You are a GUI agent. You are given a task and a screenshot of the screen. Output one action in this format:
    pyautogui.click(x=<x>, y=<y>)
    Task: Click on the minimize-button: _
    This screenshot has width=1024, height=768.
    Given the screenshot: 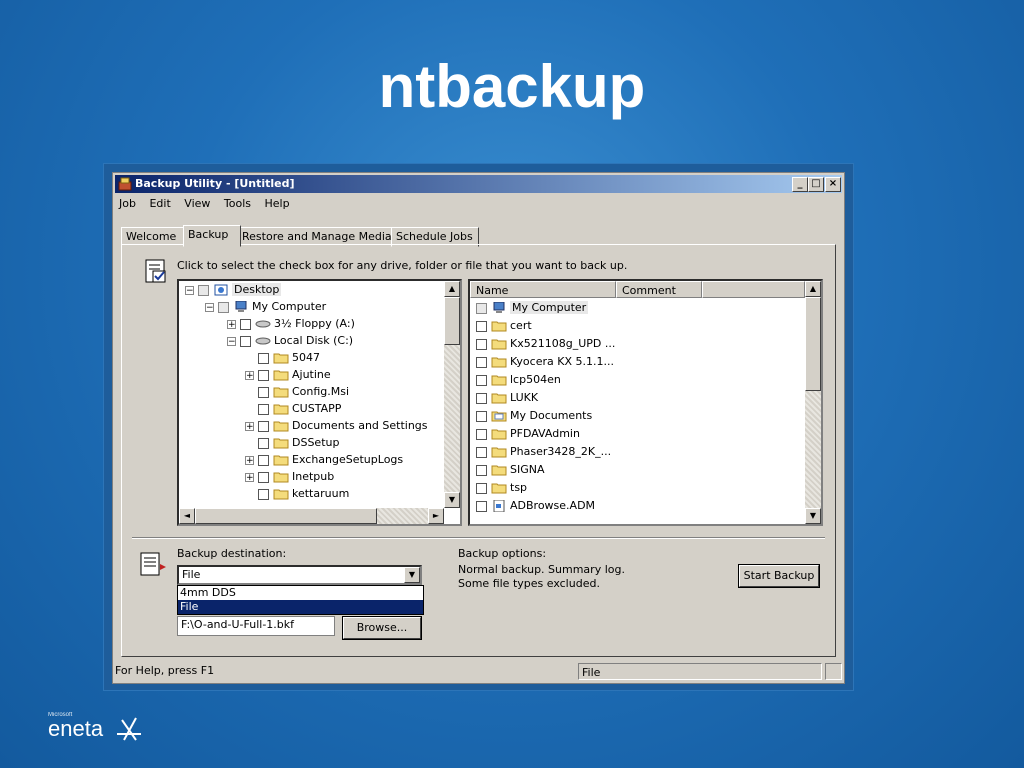 What is the action you would take?
    pyautogui.click(x=800, y=184)
    